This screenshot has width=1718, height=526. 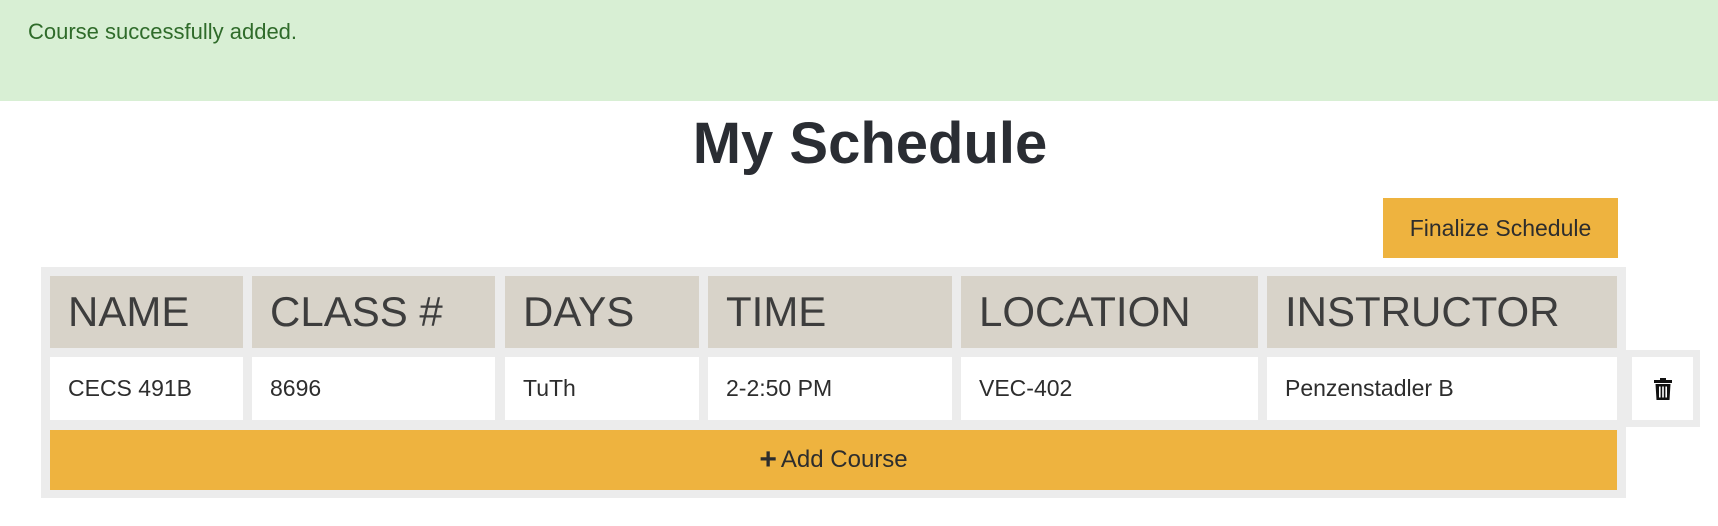 I want to click on instructor-cell: Penzenstadler B, so click(x=1442, y=388).